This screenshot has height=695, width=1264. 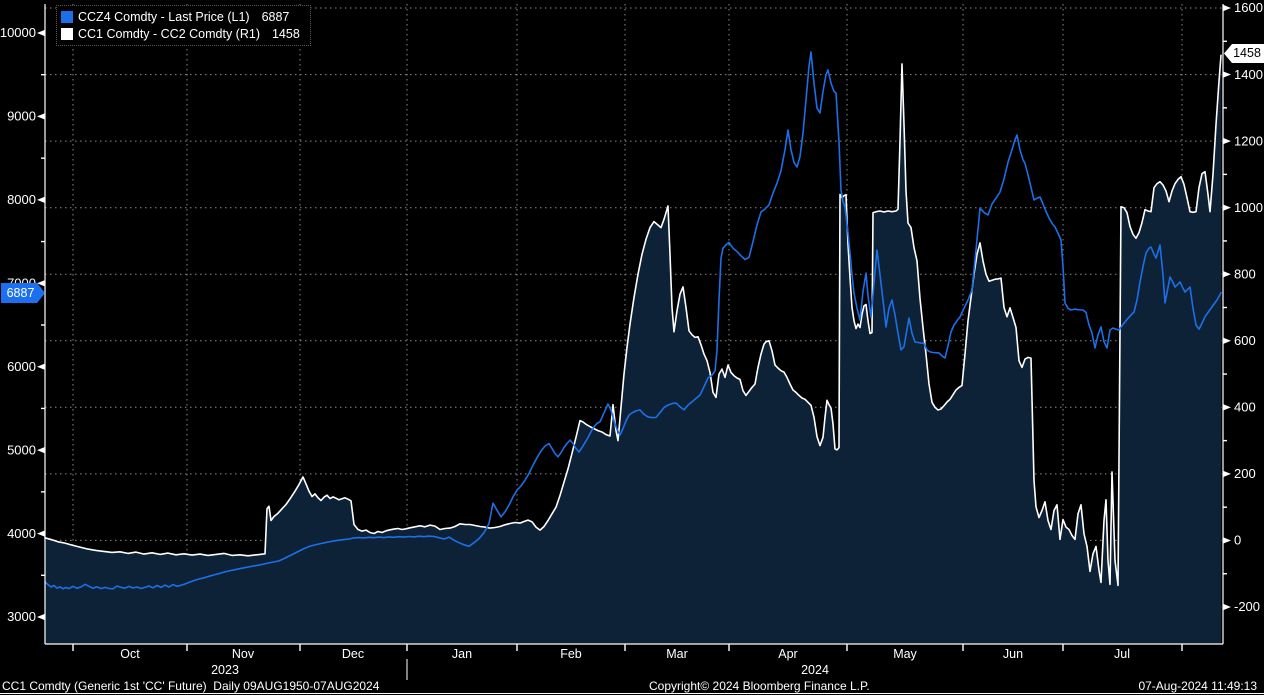 I want to click on legend-row-cc1-cc2: CC1 Comdty - CC2 Comdty (R1) 1458, so click(x=180, y=33).